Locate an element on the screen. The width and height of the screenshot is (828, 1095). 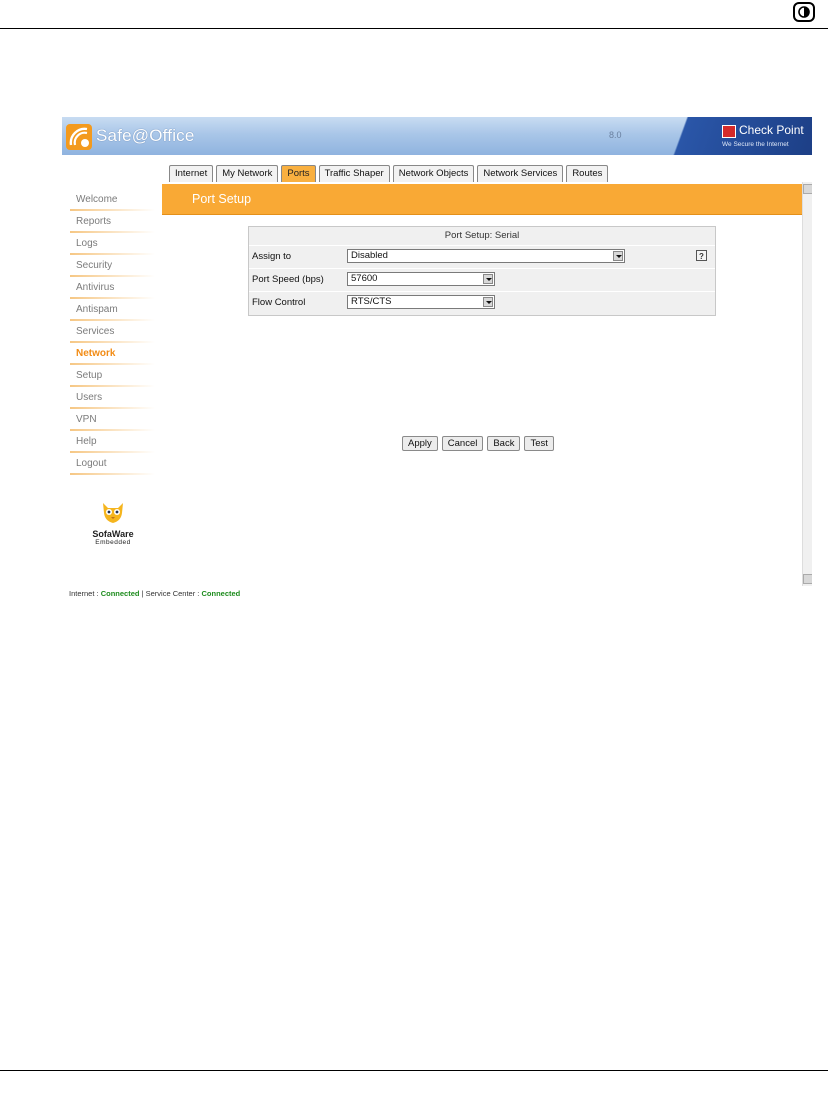
tab-my-network: My Network is located at coordinates (247, 173).